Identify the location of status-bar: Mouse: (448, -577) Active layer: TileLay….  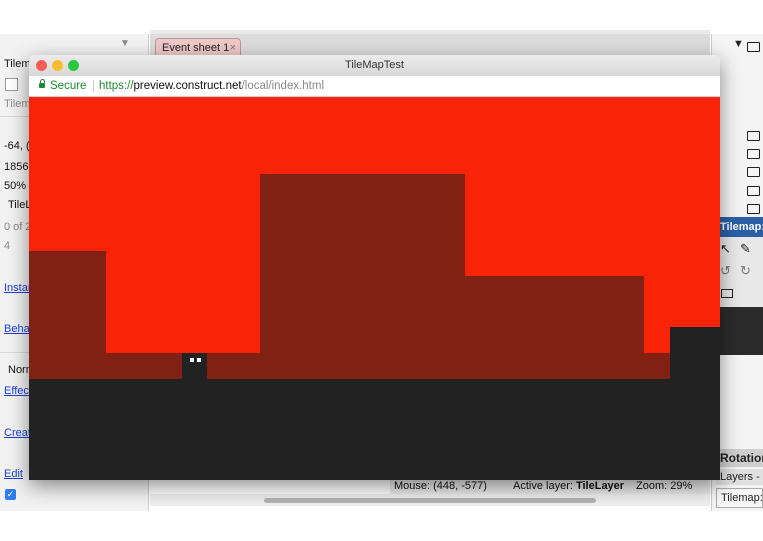
(550, 486).